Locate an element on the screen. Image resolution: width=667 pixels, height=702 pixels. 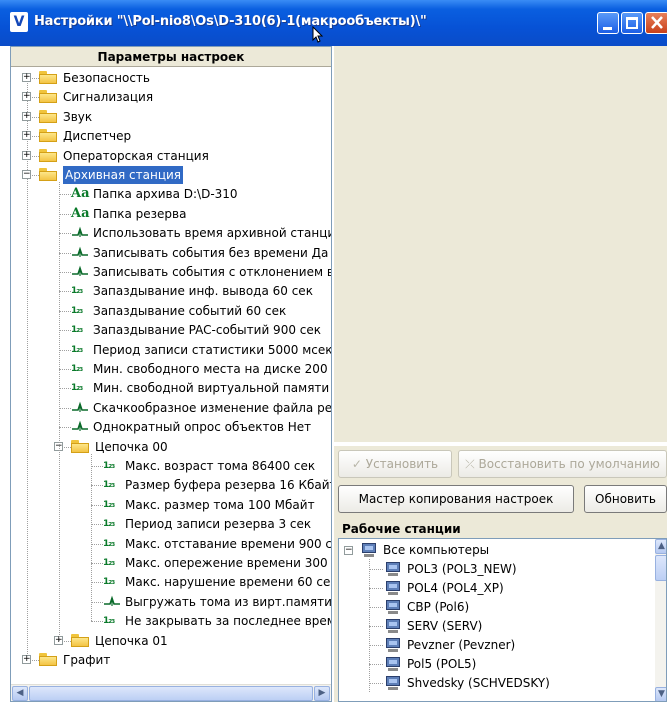
tree-item-label: Звук is located at coordinates (78, 116).